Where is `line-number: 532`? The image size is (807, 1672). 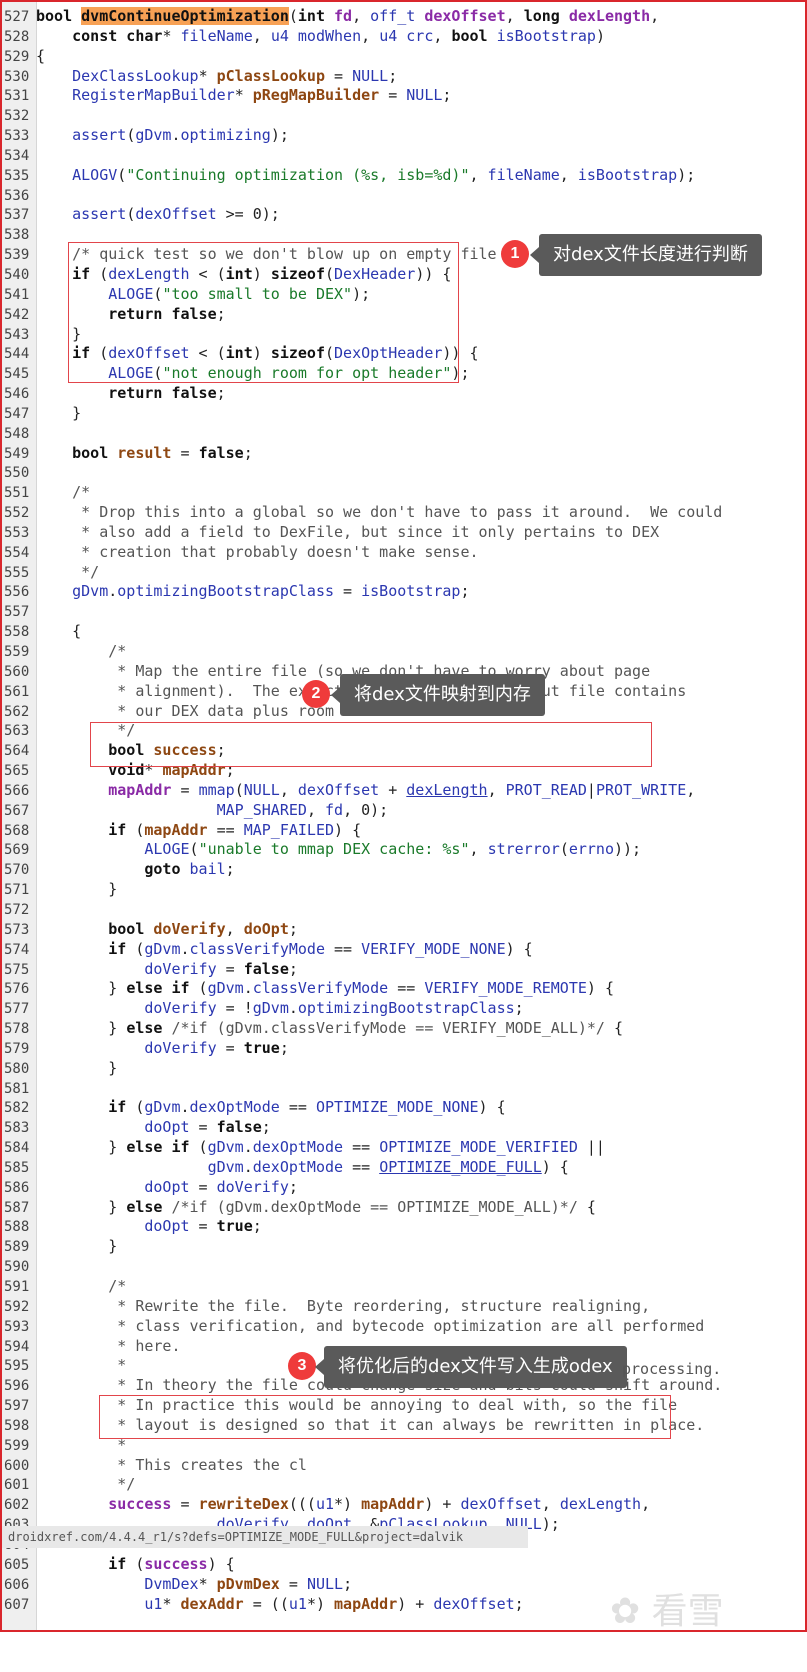 line-number: 532 is located at coordinates (17, 116).